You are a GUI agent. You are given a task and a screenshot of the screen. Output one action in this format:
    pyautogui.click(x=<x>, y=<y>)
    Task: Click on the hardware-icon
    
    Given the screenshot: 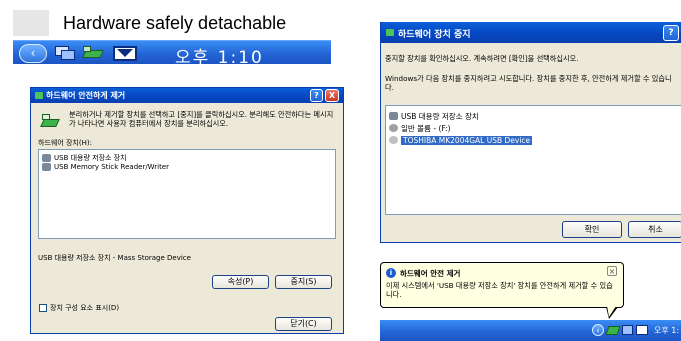 What is the action you would take?
    pyautogui.click(x=93, y=52)
    